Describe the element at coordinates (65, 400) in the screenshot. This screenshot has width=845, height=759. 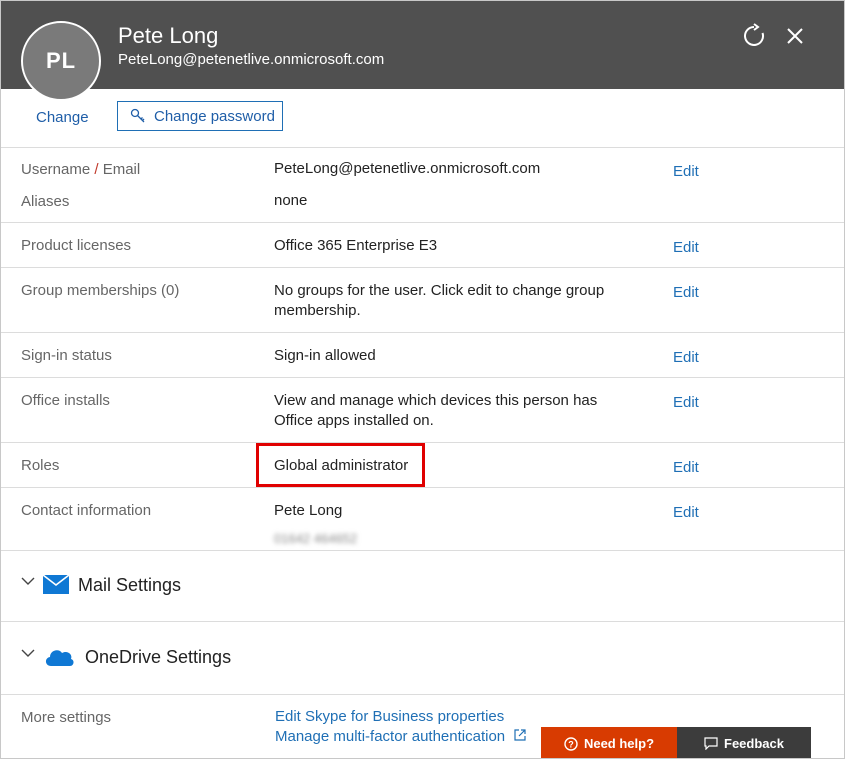
I see `office-label: Office installs` at that location.